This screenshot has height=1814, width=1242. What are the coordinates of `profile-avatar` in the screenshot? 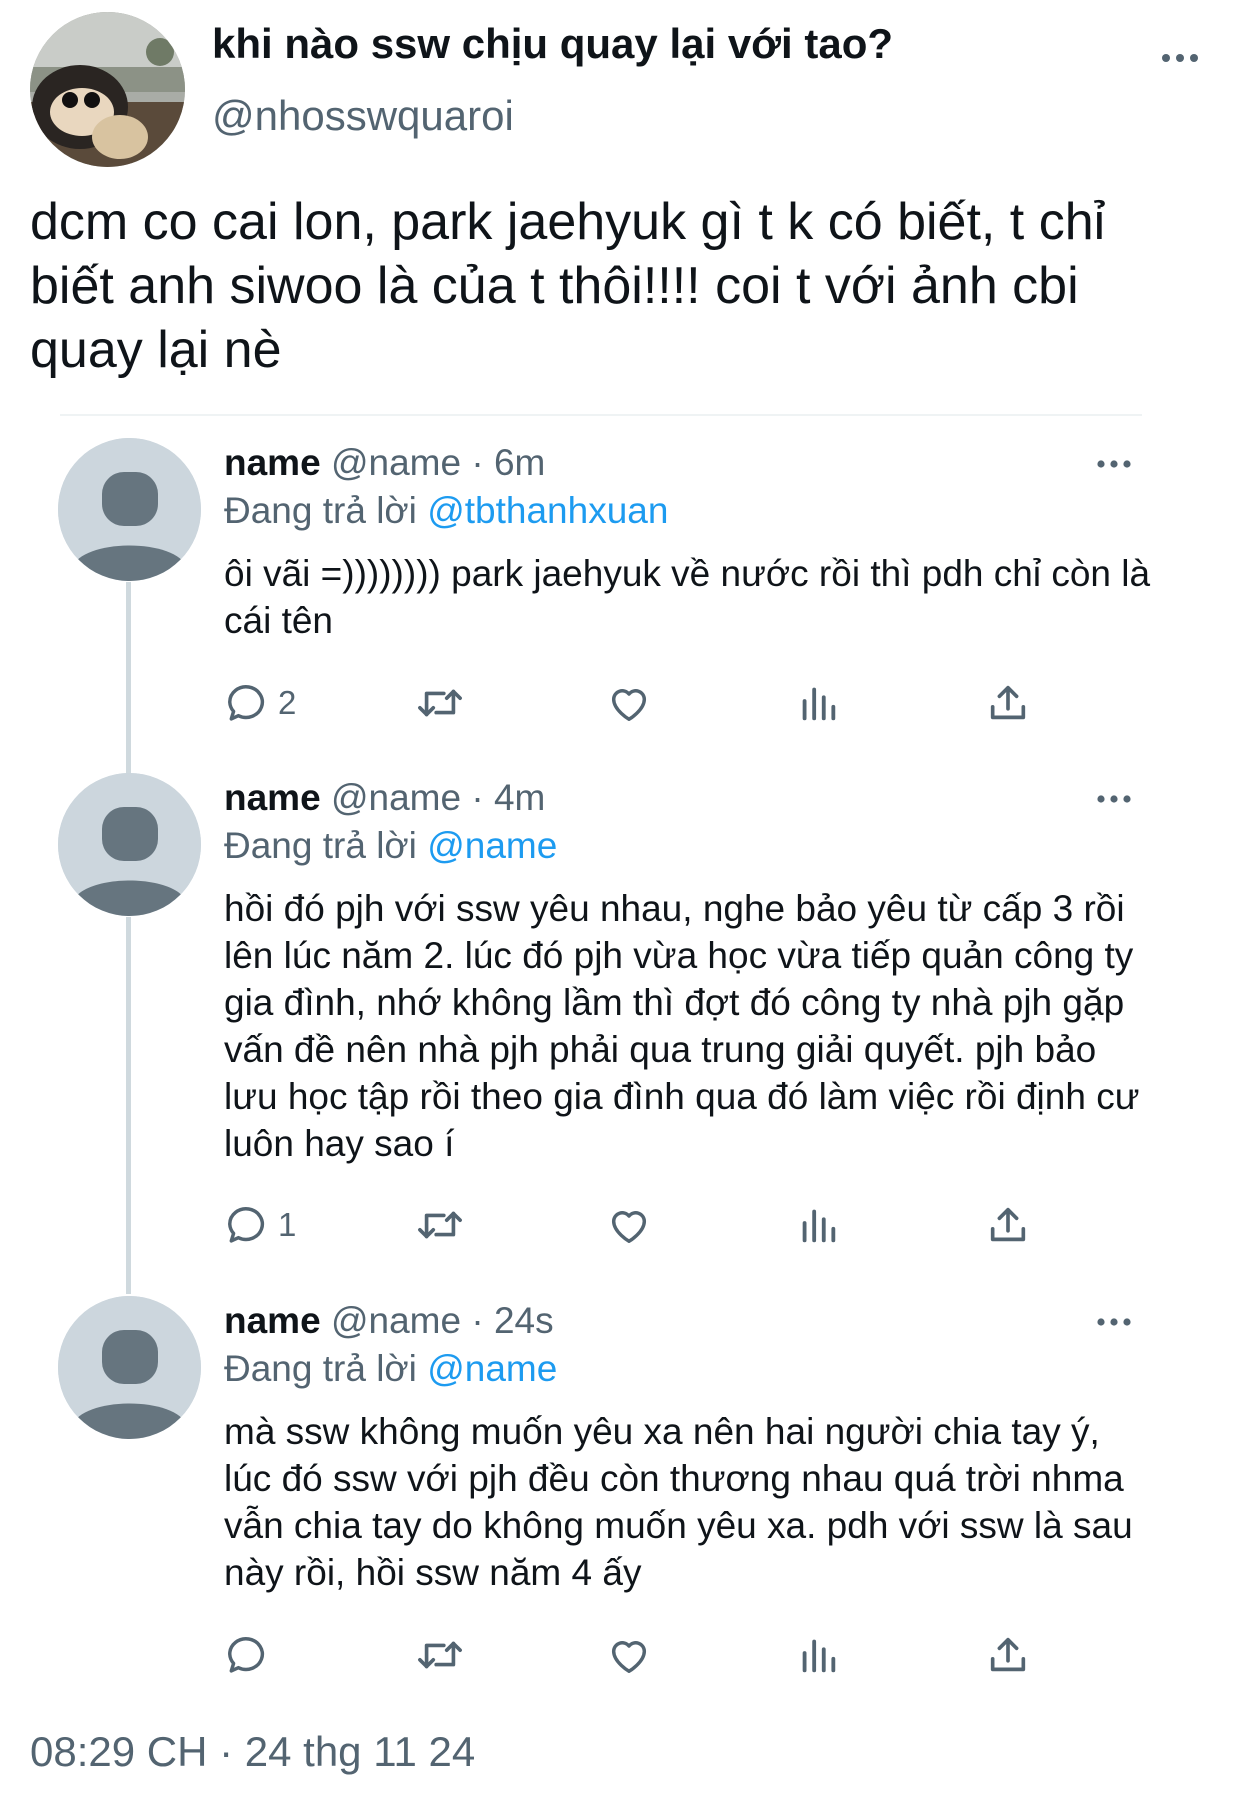 It's located at (107, 89).